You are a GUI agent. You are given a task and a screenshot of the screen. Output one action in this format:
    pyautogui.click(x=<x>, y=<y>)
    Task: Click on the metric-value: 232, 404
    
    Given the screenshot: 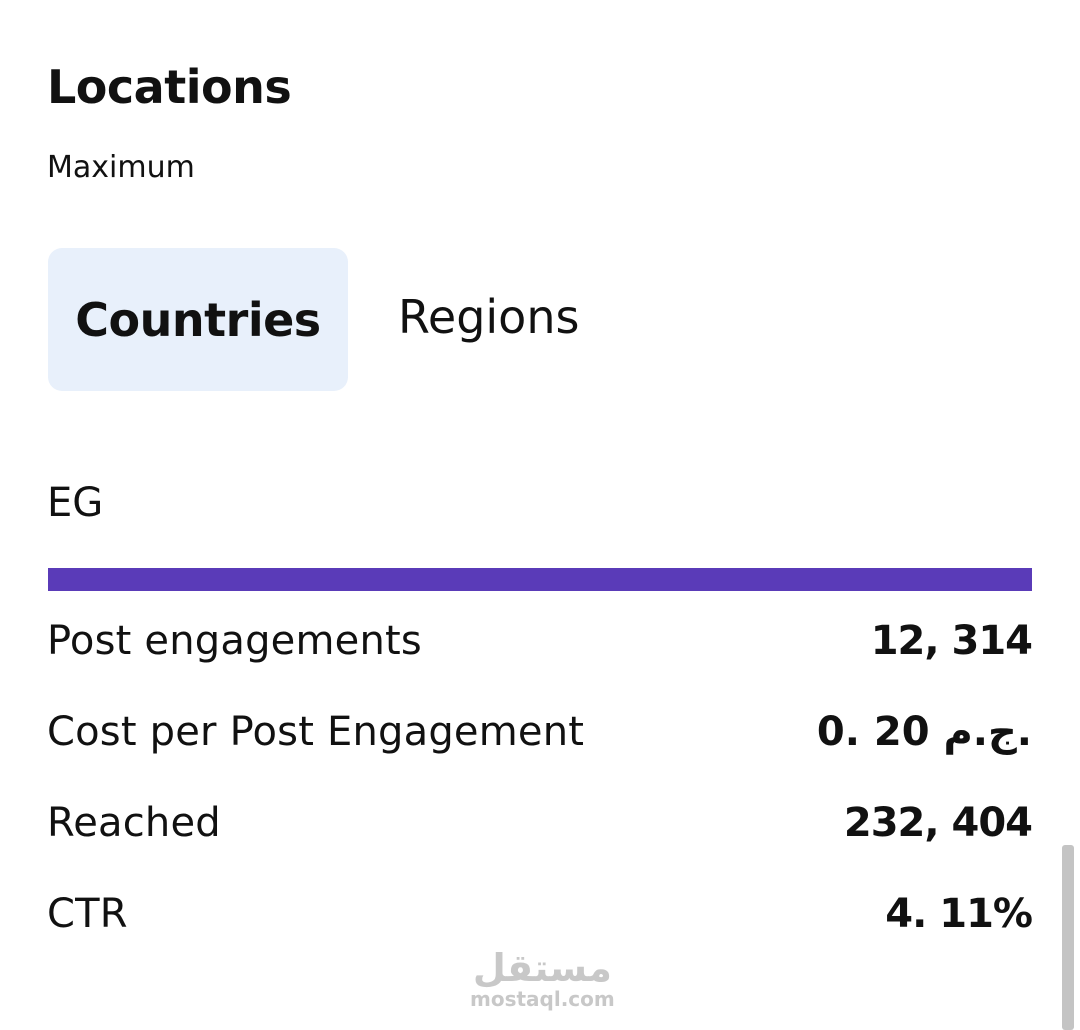 What is the action you would take?
    pyautogui.click(x=938, y=823)
    